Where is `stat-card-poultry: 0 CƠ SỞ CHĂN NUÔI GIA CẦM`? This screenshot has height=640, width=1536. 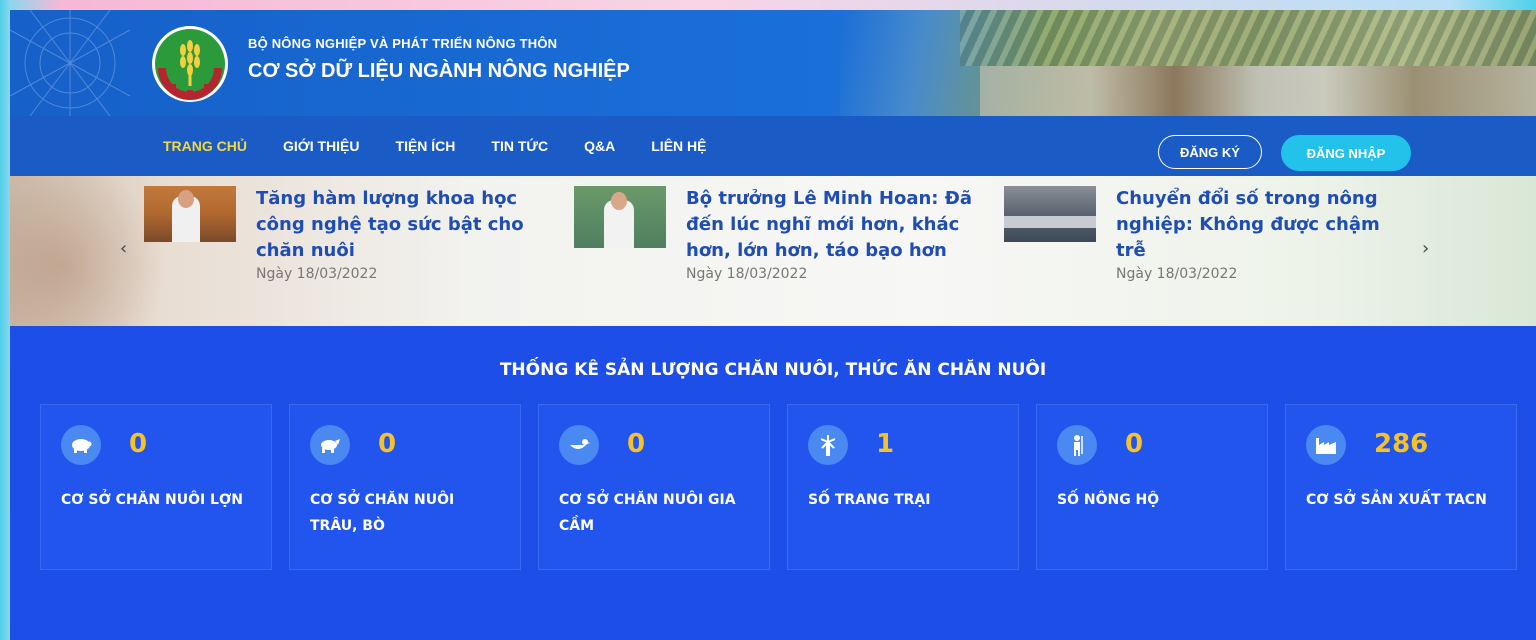
stat-card-poultry: 0 CƠ SỞ CHĂN NUÔI GIA CẦM is located at coordinates (654, 487).